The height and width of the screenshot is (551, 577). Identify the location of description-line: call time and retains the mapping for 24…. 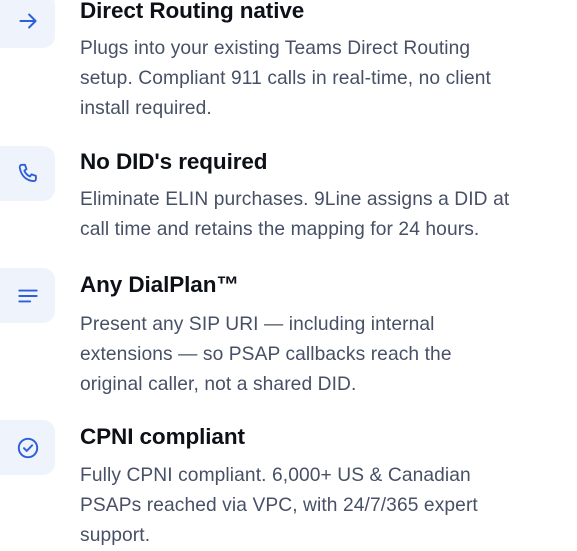
(280, 229).